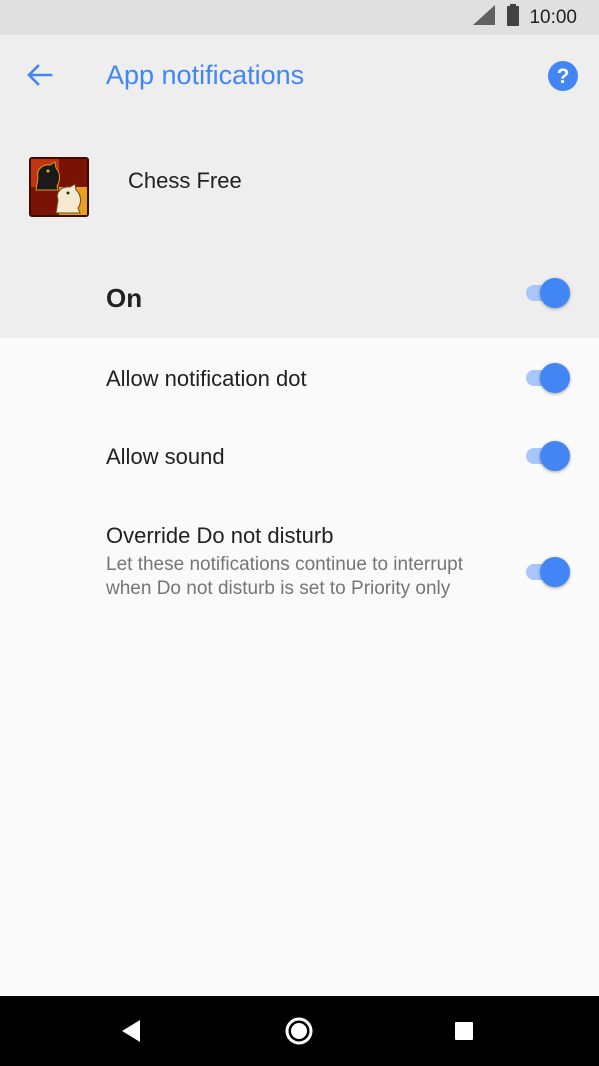 Image resolution: width=599 pixels, height=1066 pixels. I want to click on chess-knight-icon, so click(59, 187).